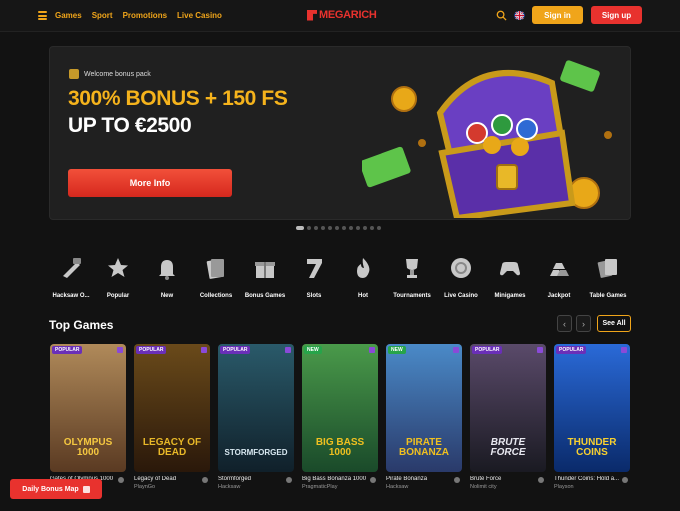 The width and height of the screenshot is (680, 511). I want to click on game-thumbnail: POPULAR LEGACY OF DEAD, so click(172, 408).